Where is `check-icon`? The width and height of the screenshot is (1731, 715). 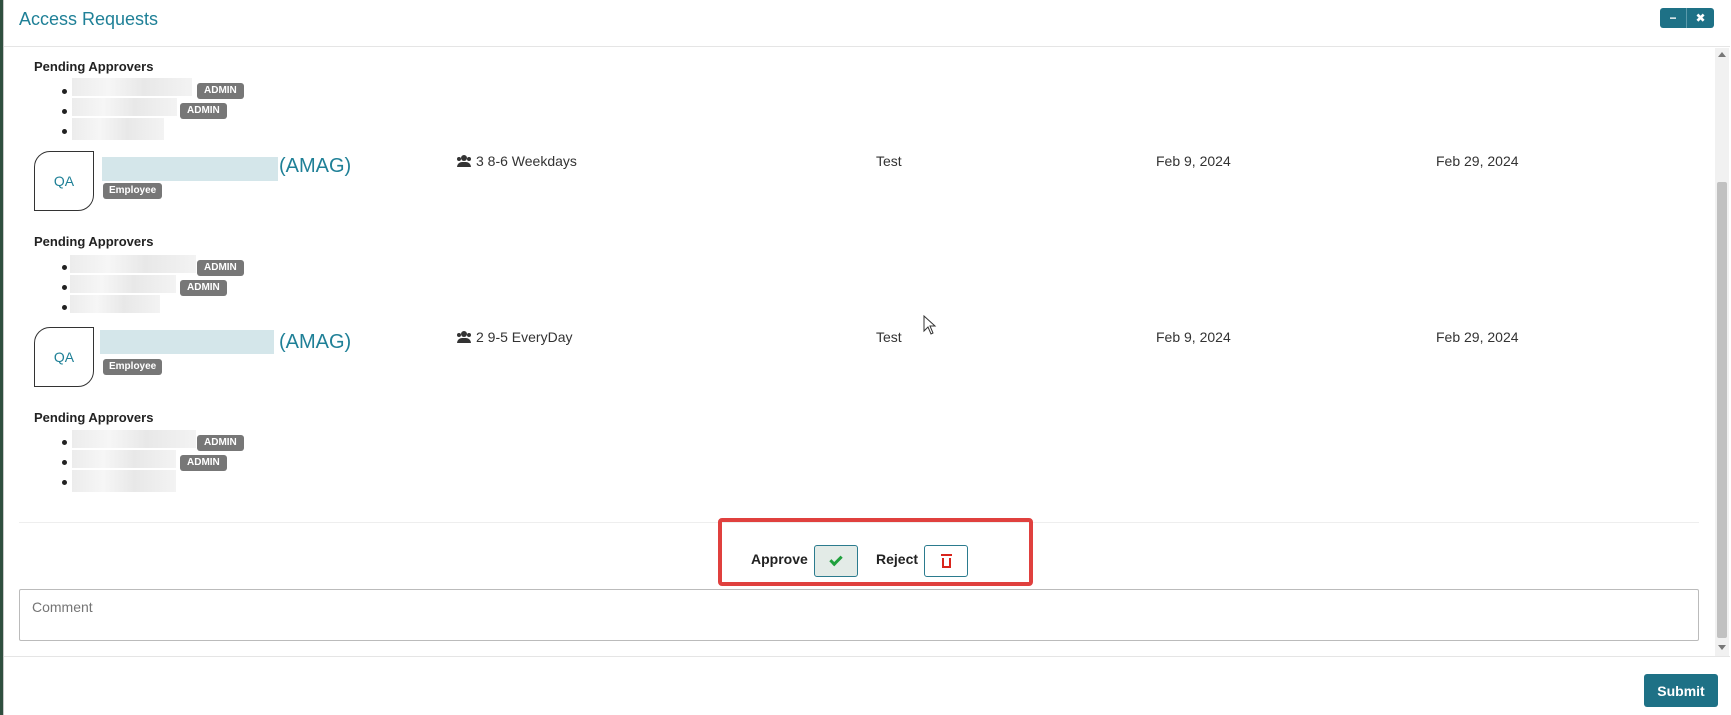 check-icon is located at coordinates (836, 559).